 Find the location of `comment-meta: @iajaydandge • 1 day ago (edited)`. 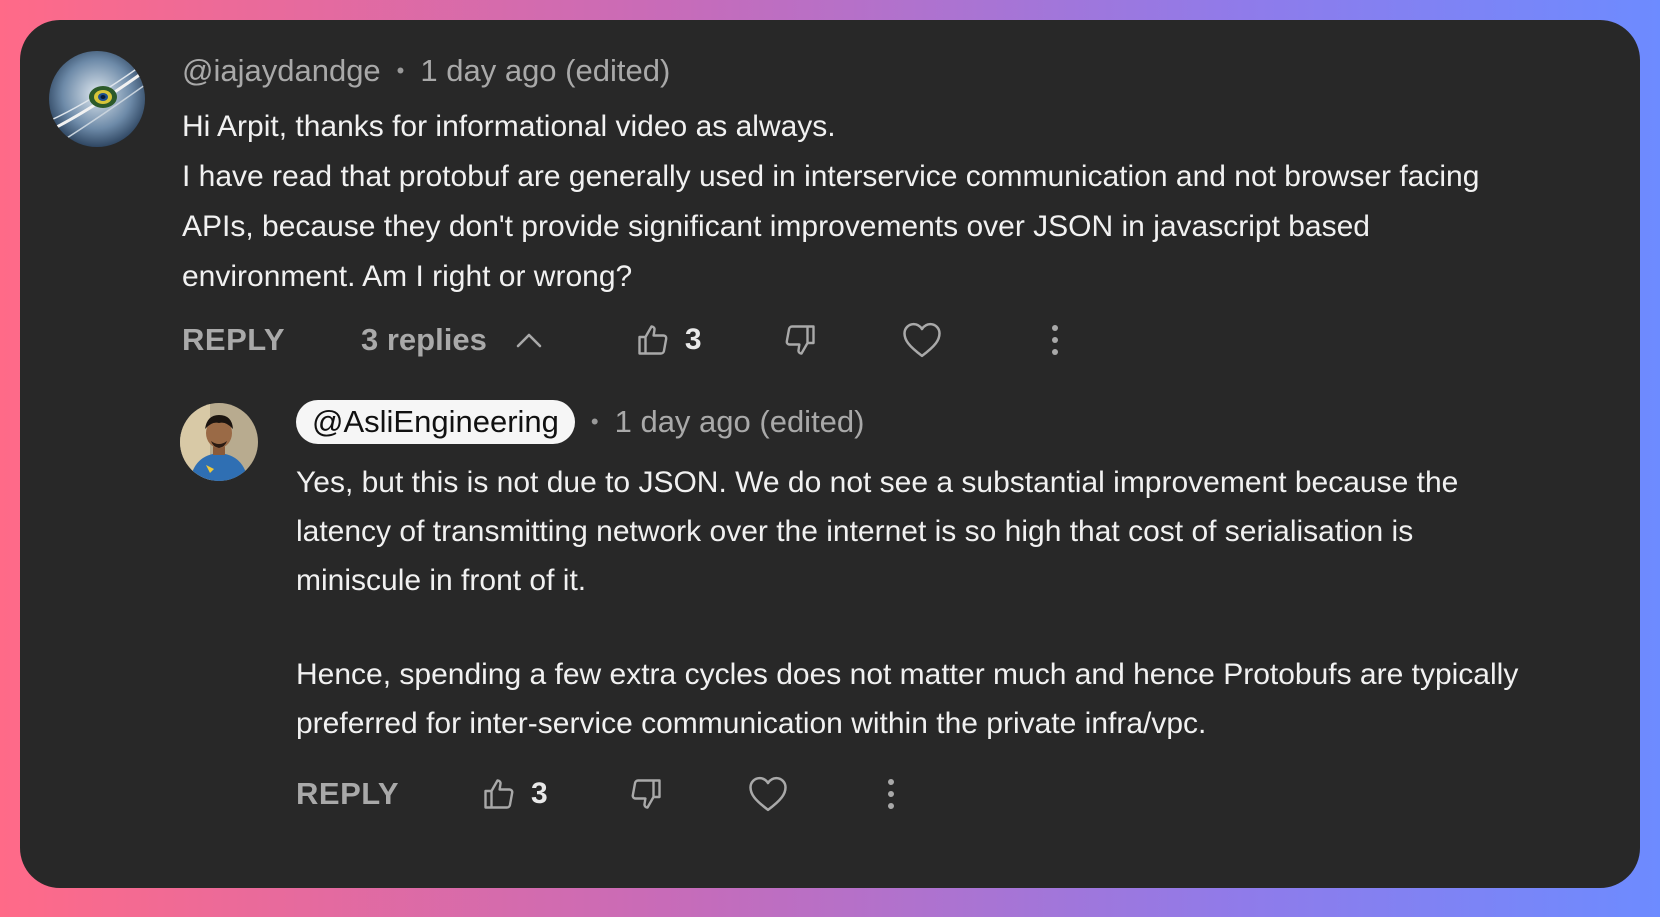

comment-meta: @iajaydandge • 1 day ago (edited) is located at coordinates (426, 71).